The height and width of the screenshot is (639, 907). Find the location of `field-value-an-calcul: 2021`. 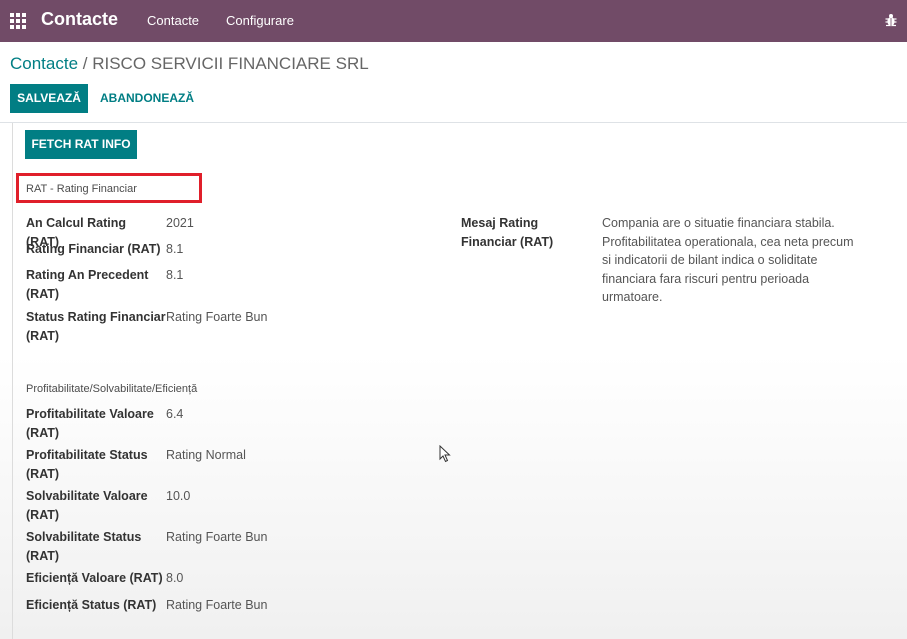

field-value-an-calcul: 2021 is located at coordinates (180, 223).